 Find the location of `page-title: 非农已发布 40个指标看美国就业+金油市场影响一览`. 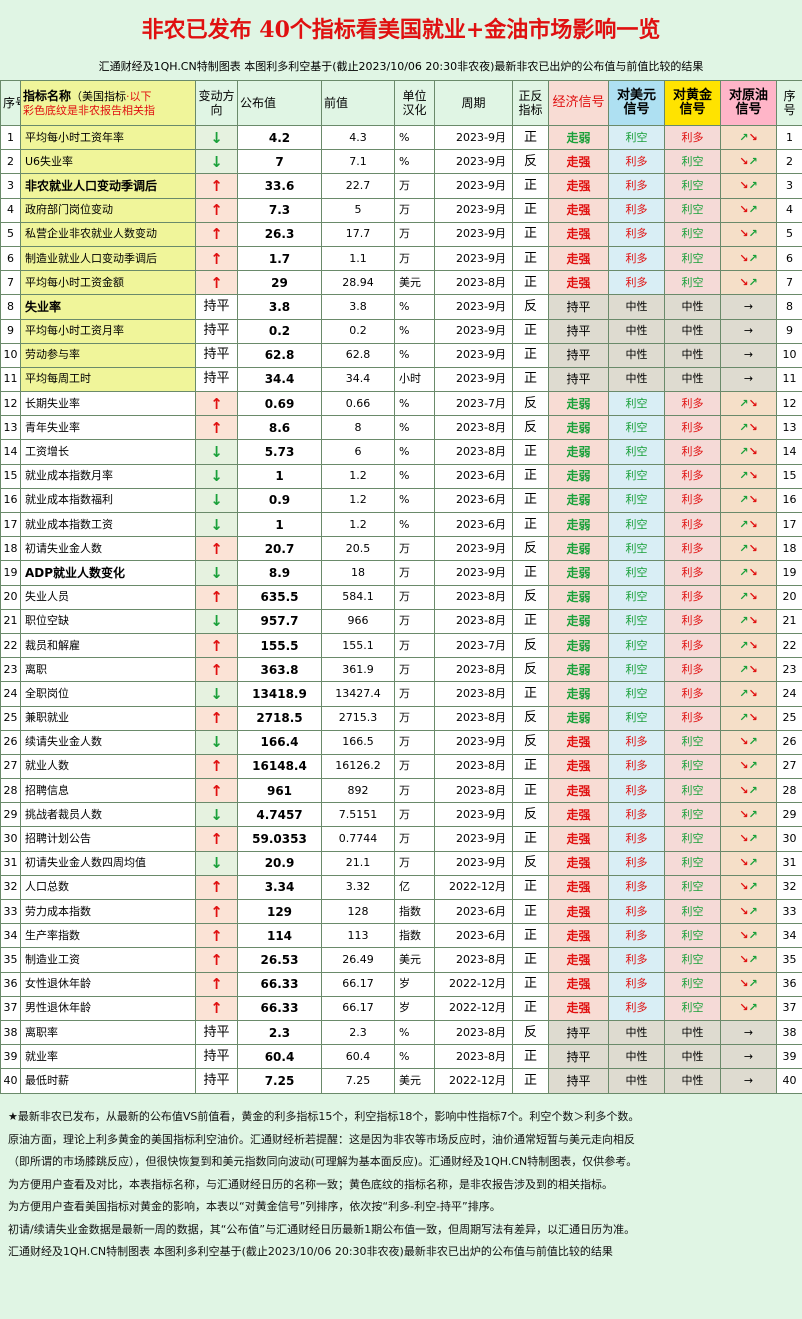

page-title: 非农已发布 40个指标看美国就业+金油市场影响一览 is located at coordinates (401, 30).